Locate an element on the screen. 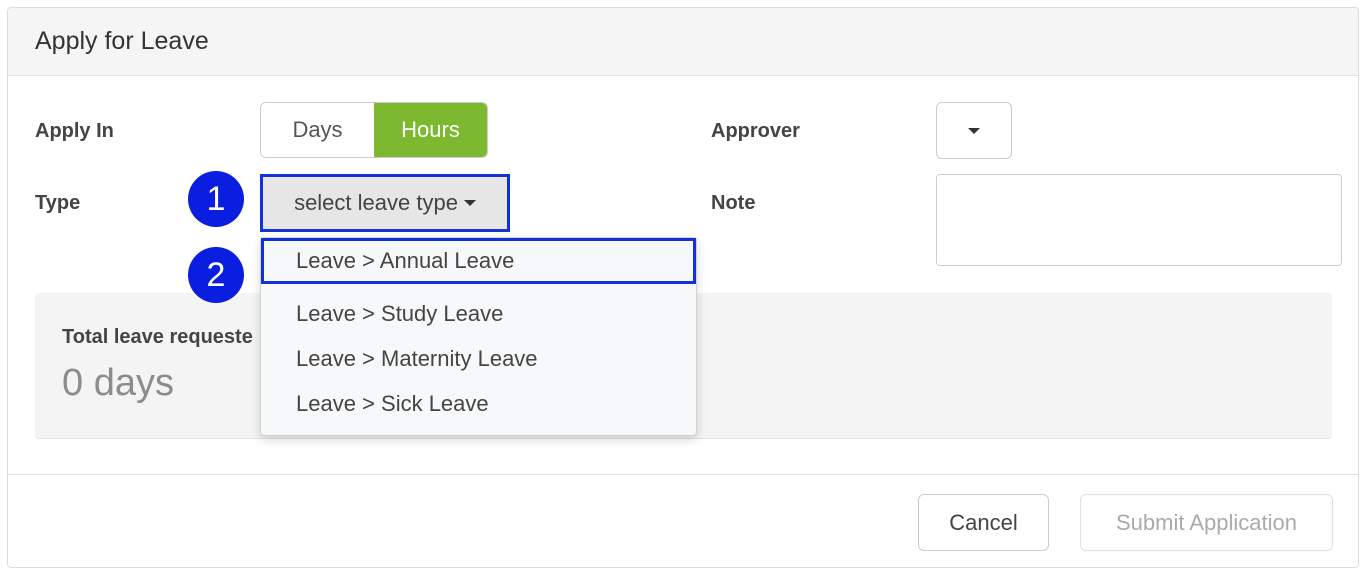 Image resolution: width=1367 pixels, height=576 pixels. footer-divider is located at coordinates (683, 474).